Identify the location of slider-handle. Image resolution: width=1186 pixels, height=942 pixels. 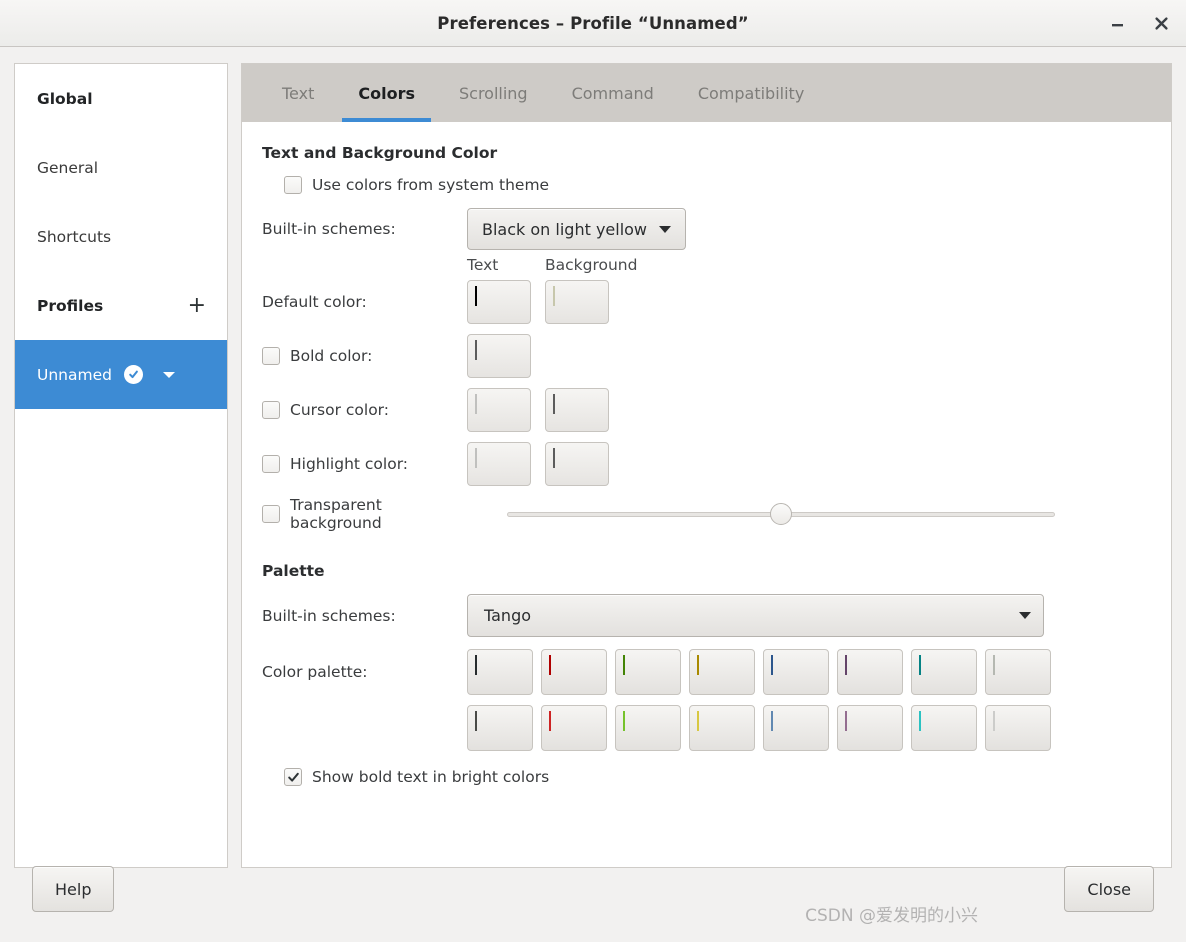
(781, 514).